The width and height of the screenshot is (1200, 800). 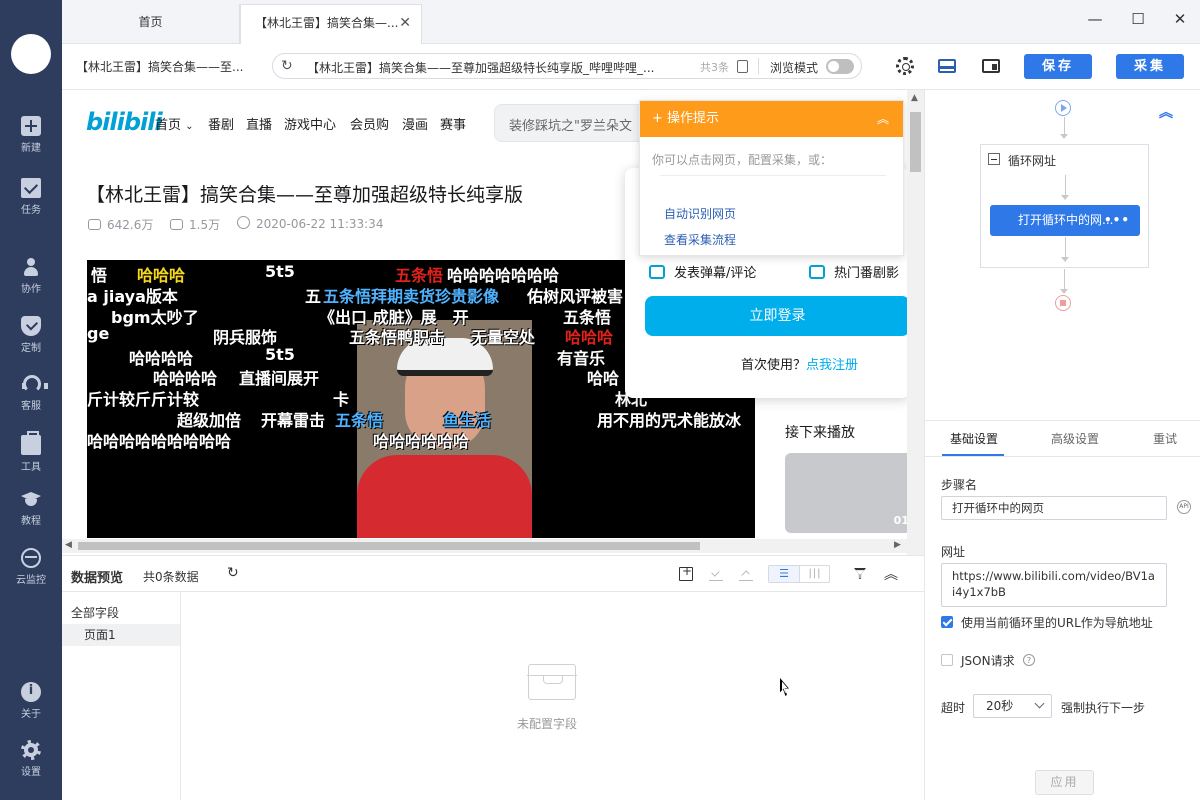 What do you see at coordinates (1184, 507) in the screenshot?
I see `api-icon: API` at bounding box center [1184, 507].